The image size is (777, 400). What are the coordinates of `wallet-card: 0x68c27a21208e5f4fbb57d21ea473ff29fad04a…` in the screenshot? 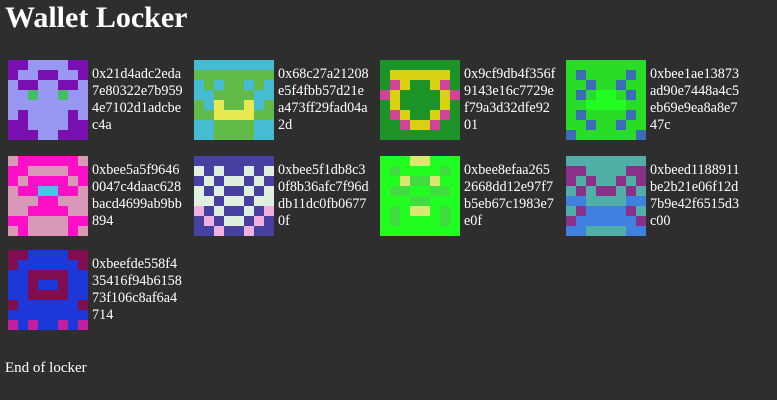 It's located at (282, 100).